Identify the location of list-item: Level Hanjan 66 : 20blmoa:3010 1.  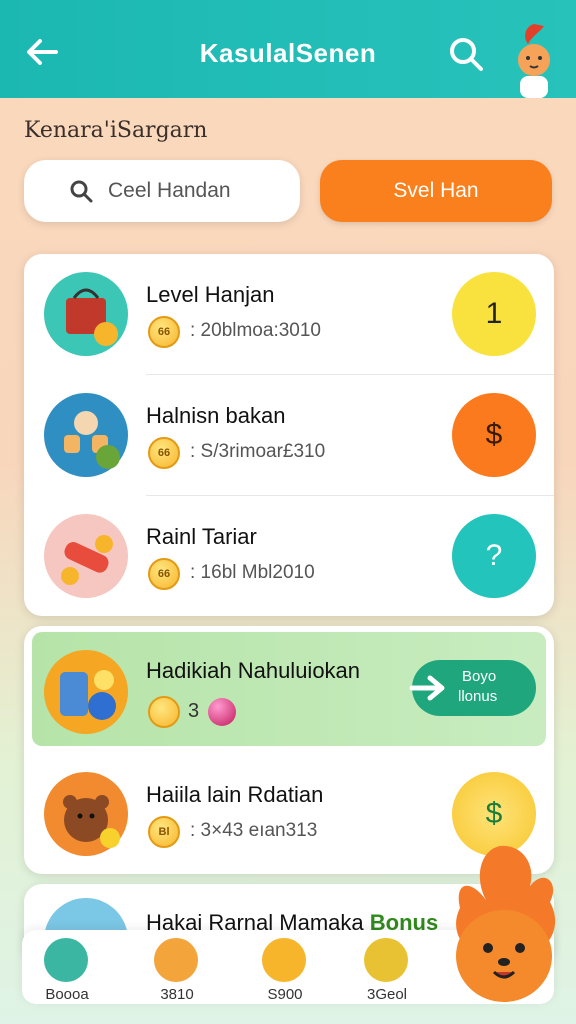
(289, 314).